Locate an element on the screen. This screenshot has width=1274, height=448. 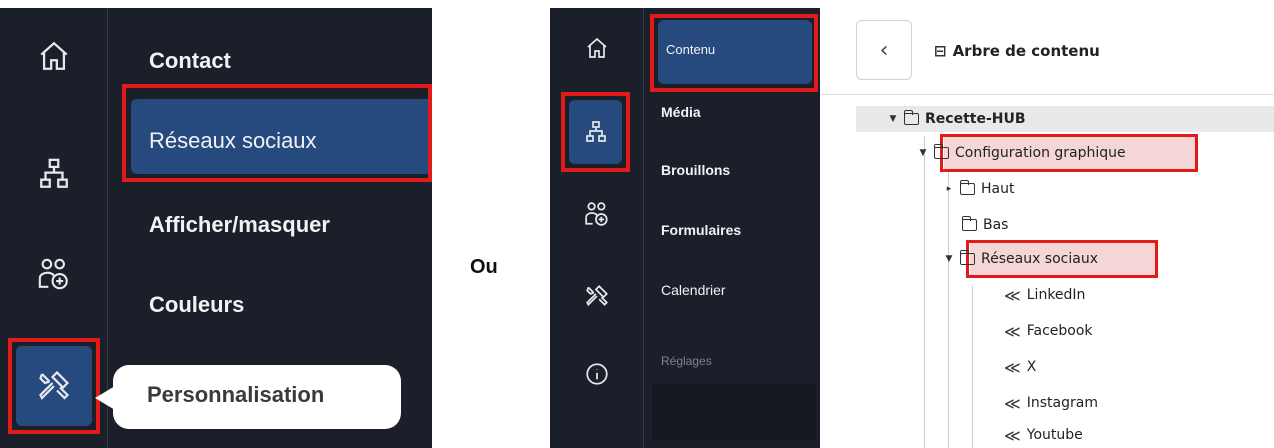
menu-item-brouillons: Brouillons is located at coordinates (695, 170).